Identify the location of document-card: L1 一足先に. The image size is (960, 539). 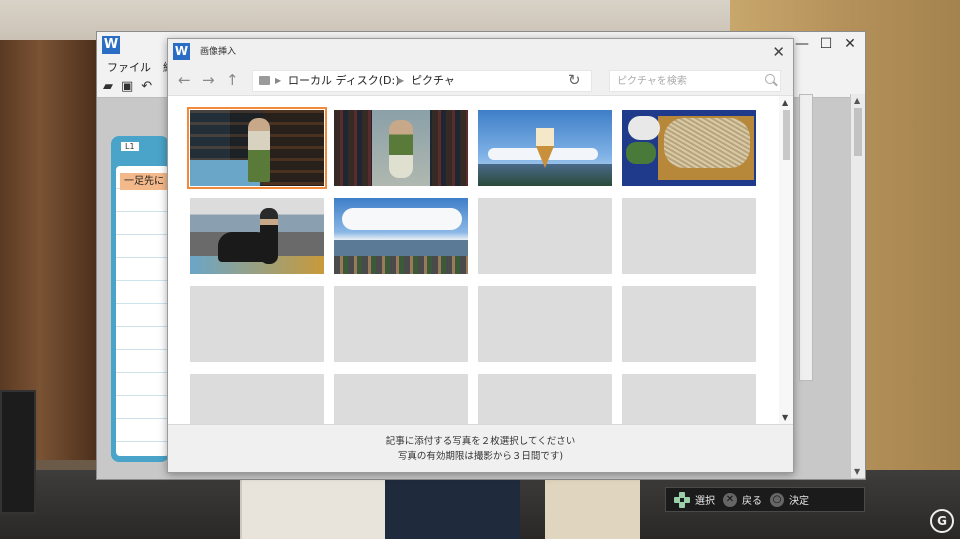
(142, 299).